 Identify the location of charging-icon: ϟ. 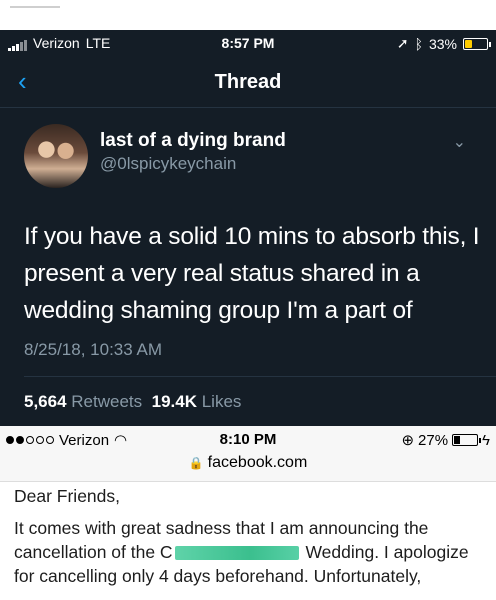
(486, 440).